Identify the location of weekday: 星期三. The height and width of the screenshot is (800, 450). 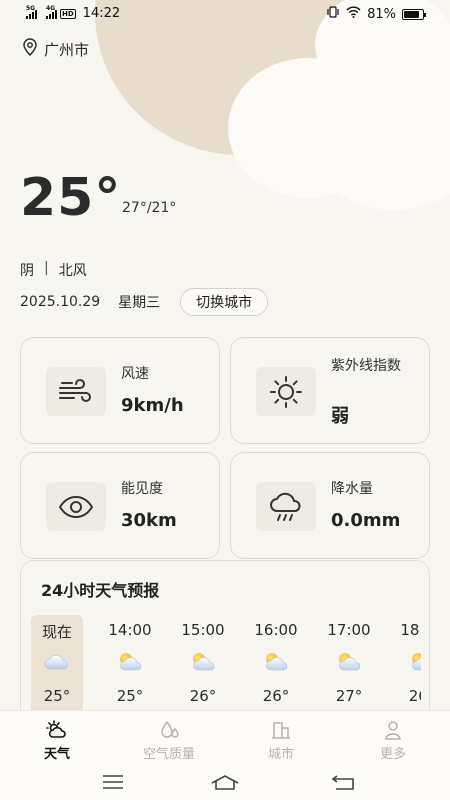
(139, 303).